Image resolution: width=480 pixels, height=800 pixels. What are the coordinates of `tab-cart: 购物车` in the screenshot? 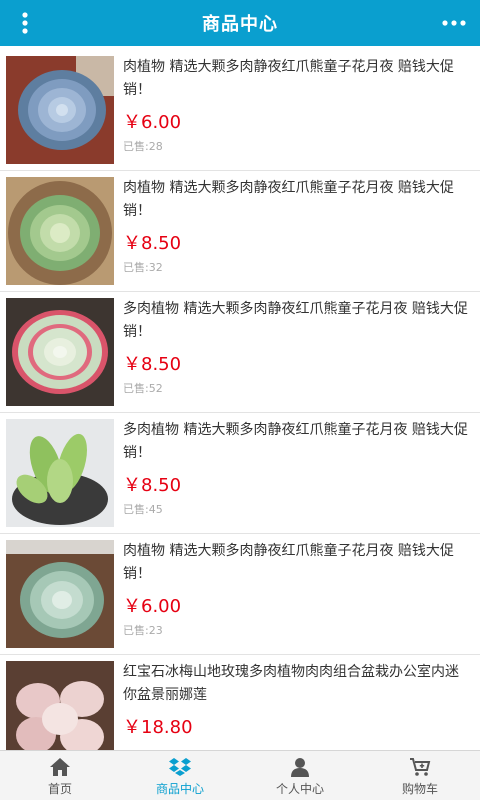 It's located at (420, 775).